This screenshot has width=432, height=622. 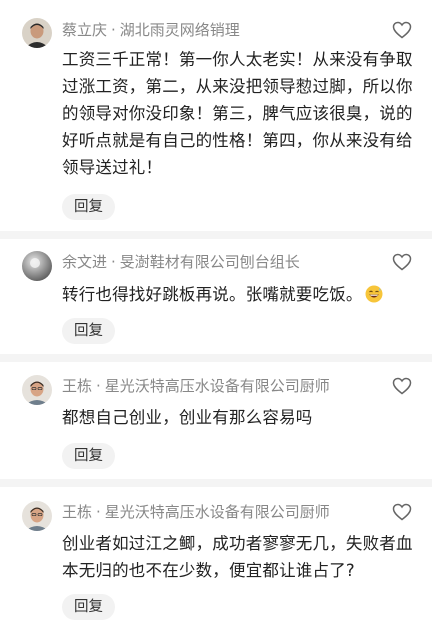 I want to click on author-title: 旻澍鞋材有限公司刨台组长, so click(x=209, y=262).